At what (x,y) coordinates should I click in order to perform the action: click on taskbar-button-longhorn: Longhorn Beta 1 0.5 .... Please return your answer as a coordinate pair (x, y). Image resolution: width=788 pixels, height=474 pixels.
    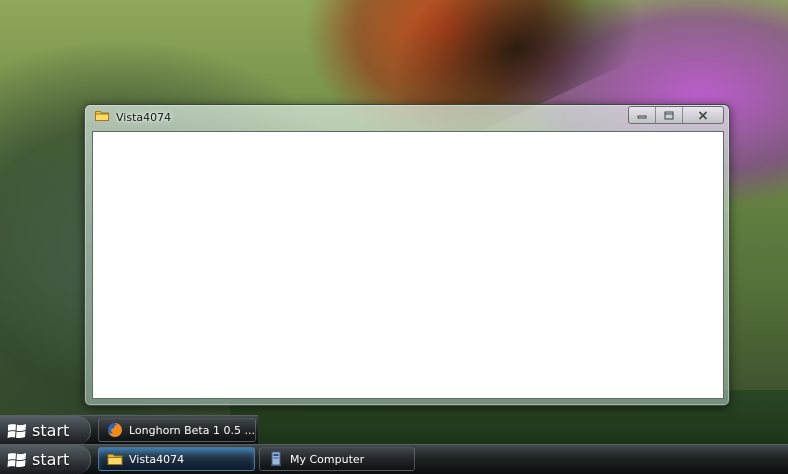
    Looking at the image, I should click on (177, 430).